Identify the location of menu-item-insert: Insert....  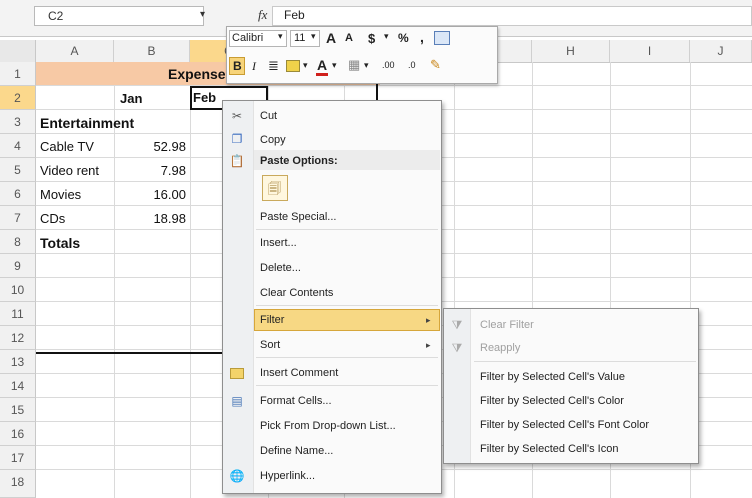
(278, 243).